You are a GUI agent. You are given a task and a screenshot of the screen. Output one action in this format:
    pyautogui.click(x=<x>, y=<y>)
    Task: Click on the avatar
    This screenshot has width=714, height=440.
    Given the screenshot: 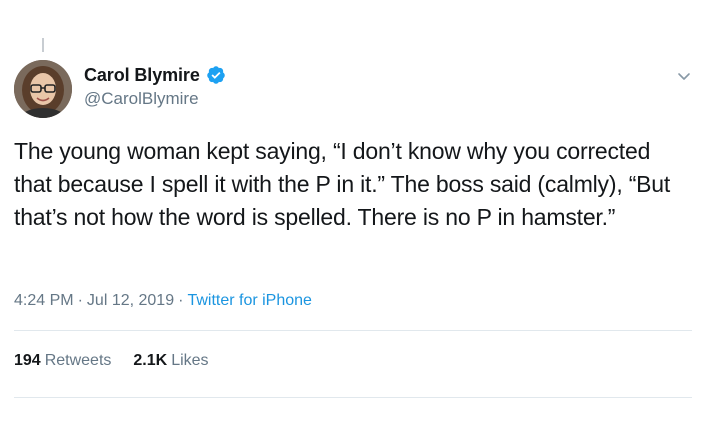 What is the action you would take?
    pyautogui.click(x=43, y=89)
    